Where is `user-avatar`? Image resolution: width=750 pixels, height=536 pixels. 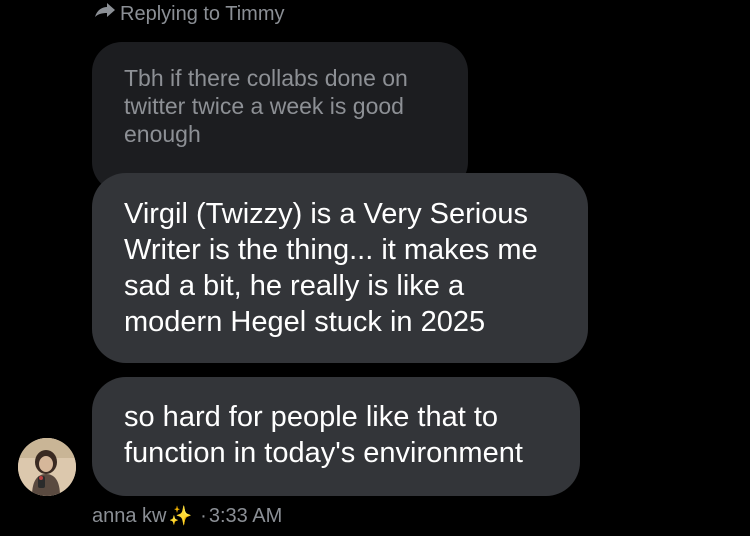 user-avatar is located at coordinates (47, 467).